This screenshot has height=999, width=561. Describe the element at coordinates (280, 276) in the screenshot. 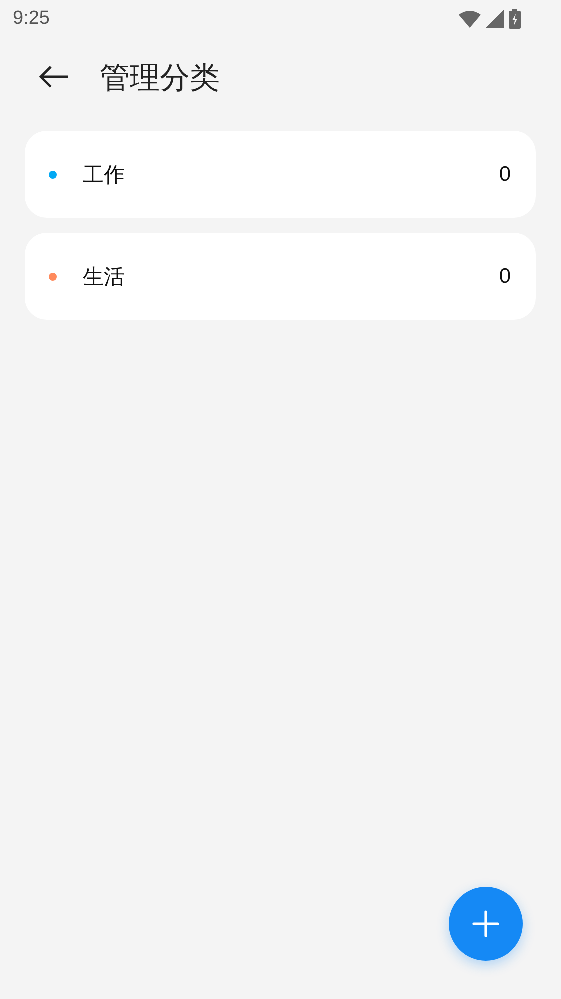

I see `category-card: 生活 0` at that location.